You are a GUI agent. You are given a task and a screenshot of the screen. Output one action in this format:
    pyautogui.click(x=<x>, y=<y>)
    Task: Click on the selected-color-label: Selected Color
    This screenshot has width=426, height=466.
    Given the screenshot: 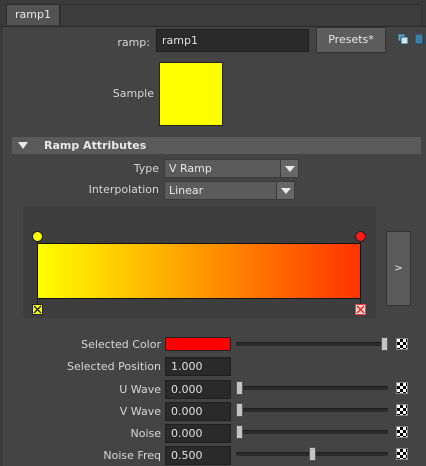 What is the action you would take?
    pyautogui.click(x=121, y=344)
    